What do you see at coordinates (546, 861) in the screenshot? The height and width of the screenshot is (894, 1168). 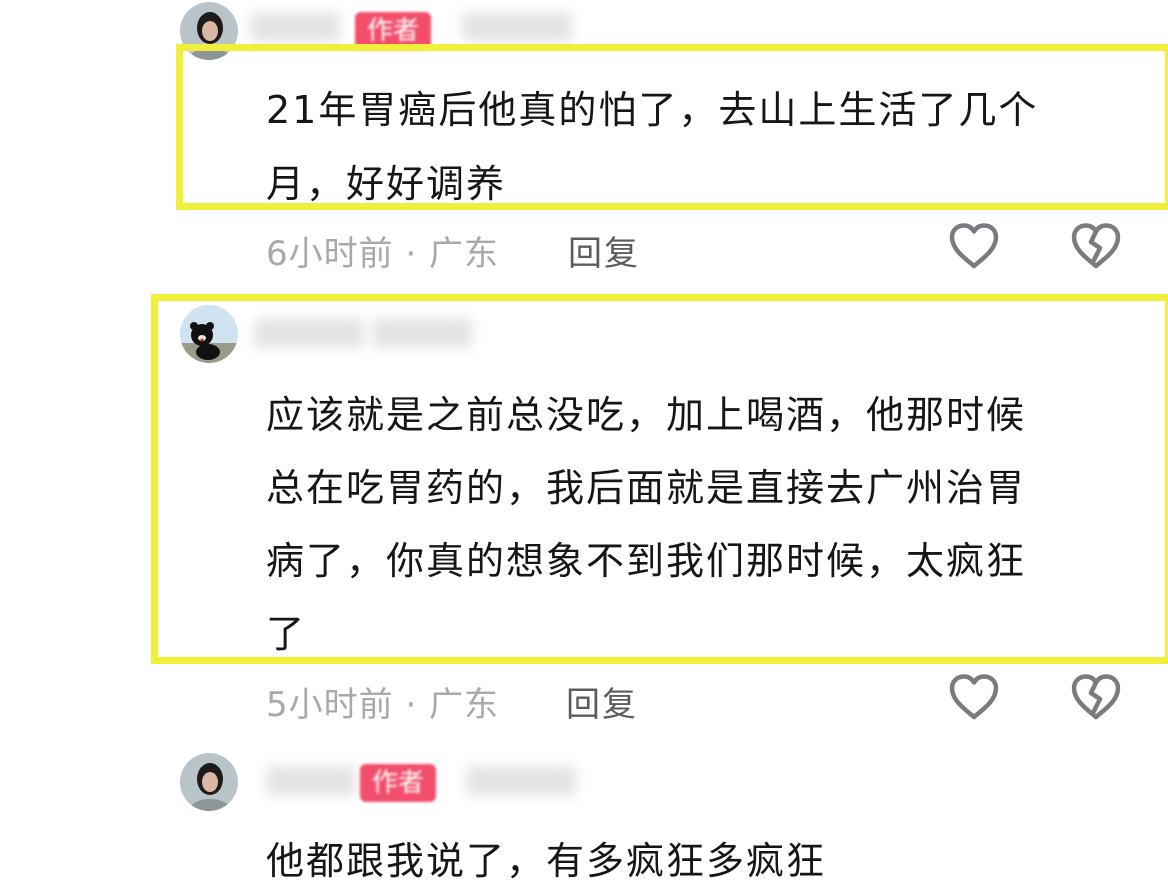 I see `comment-line: 他都跟我说了，有多疯狂多疯狂` at bounding box center [546, 861].